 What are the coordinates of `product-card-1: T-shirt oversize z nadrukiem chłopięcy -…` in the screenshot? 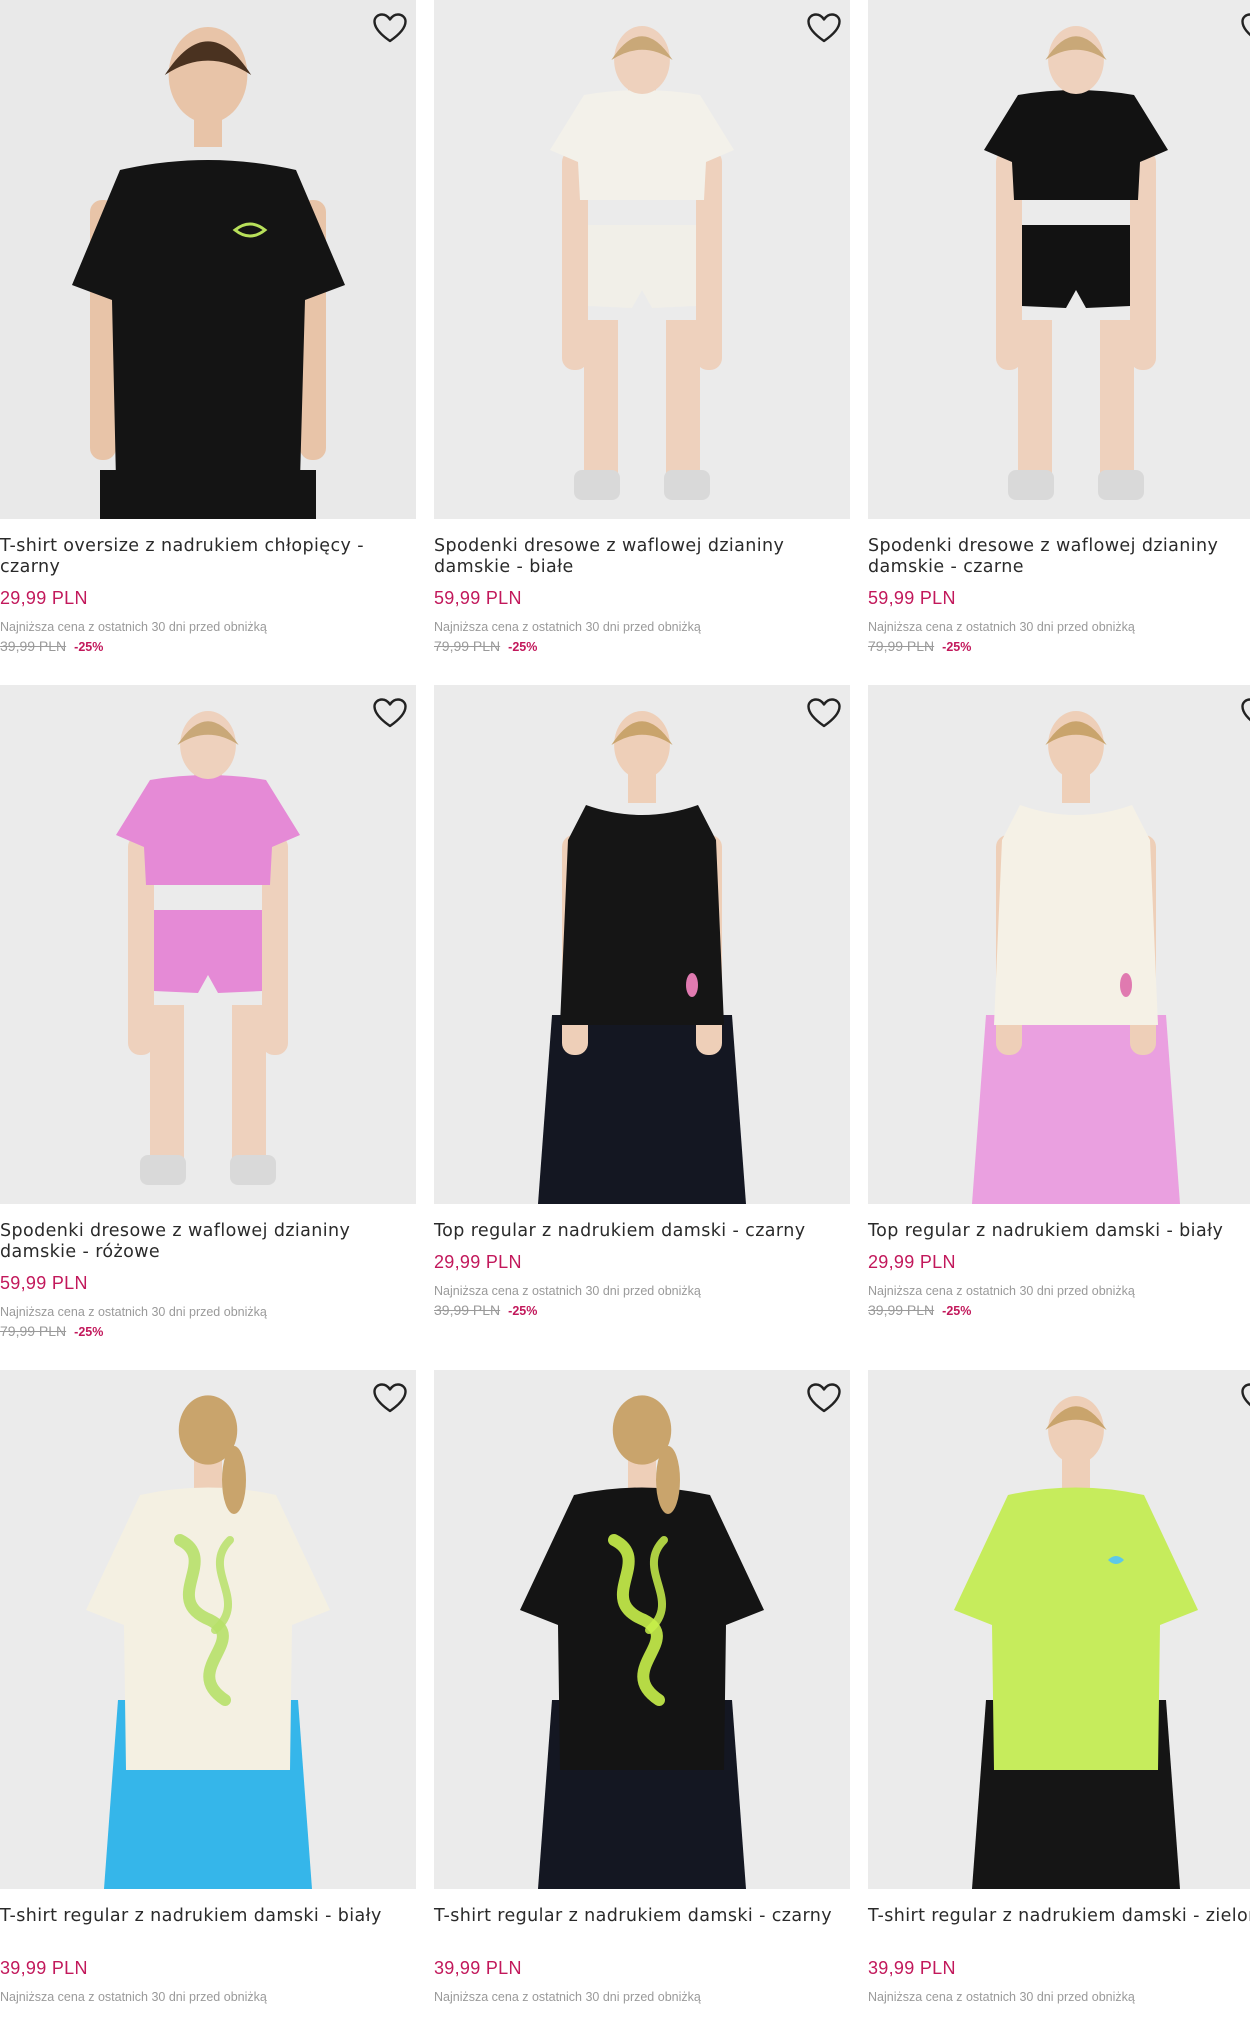 It's located at (208, 327).